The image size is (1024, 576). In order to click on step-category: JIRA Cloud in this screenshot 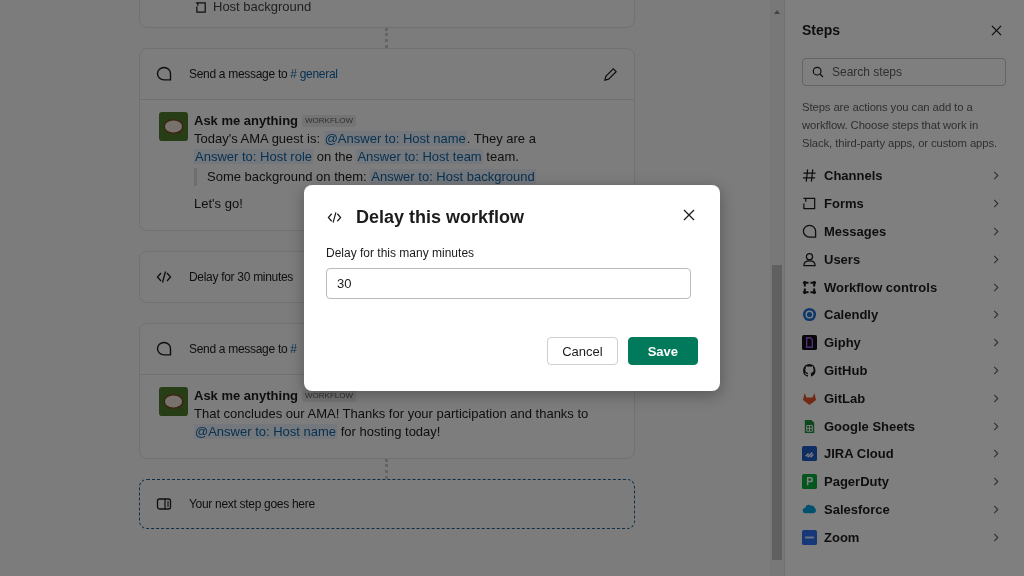, I will do `click(904, 453)`.